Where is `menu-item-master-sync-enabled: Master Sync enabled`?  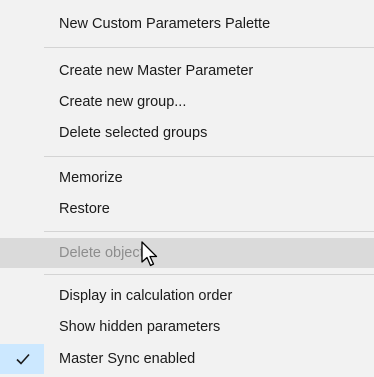
menu-item-master-sync-enabled: Master Sync enabled is located at coordinates (187, 359).